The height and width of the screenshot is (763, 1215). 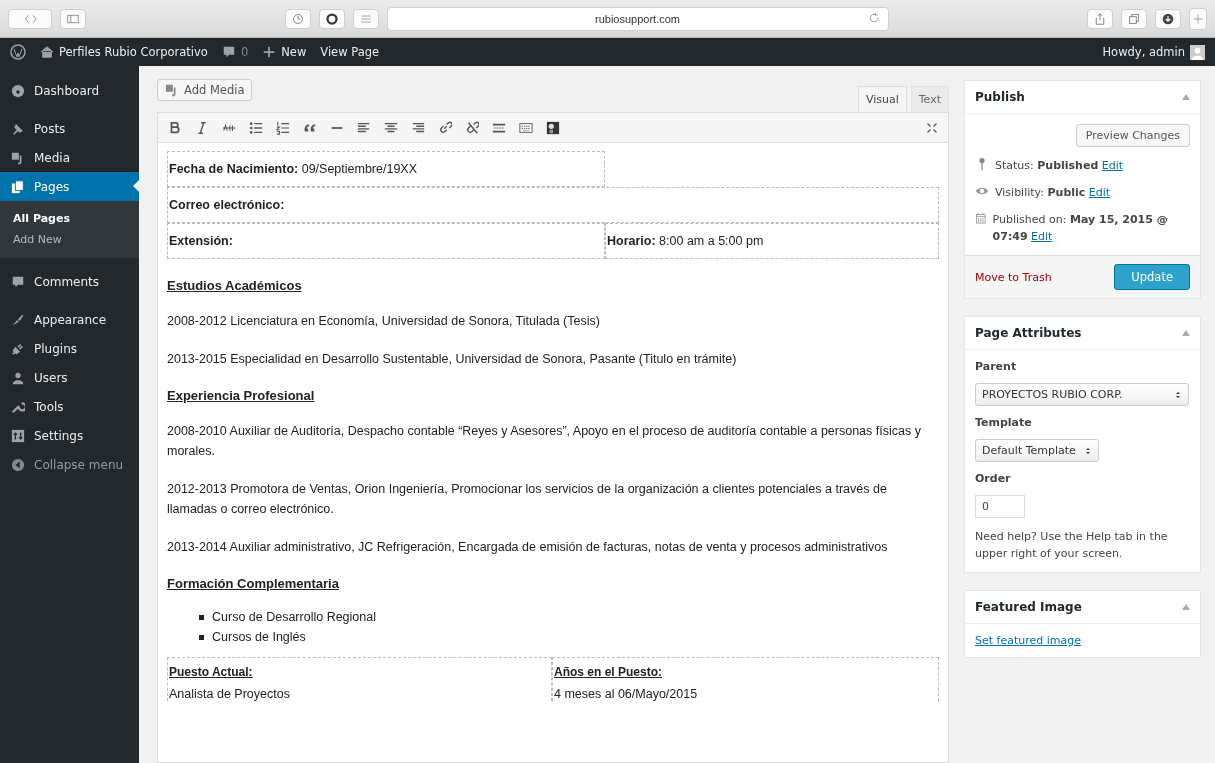 I want to click on cell-heading: Puesto Actual:, so click(x=211, y=672).